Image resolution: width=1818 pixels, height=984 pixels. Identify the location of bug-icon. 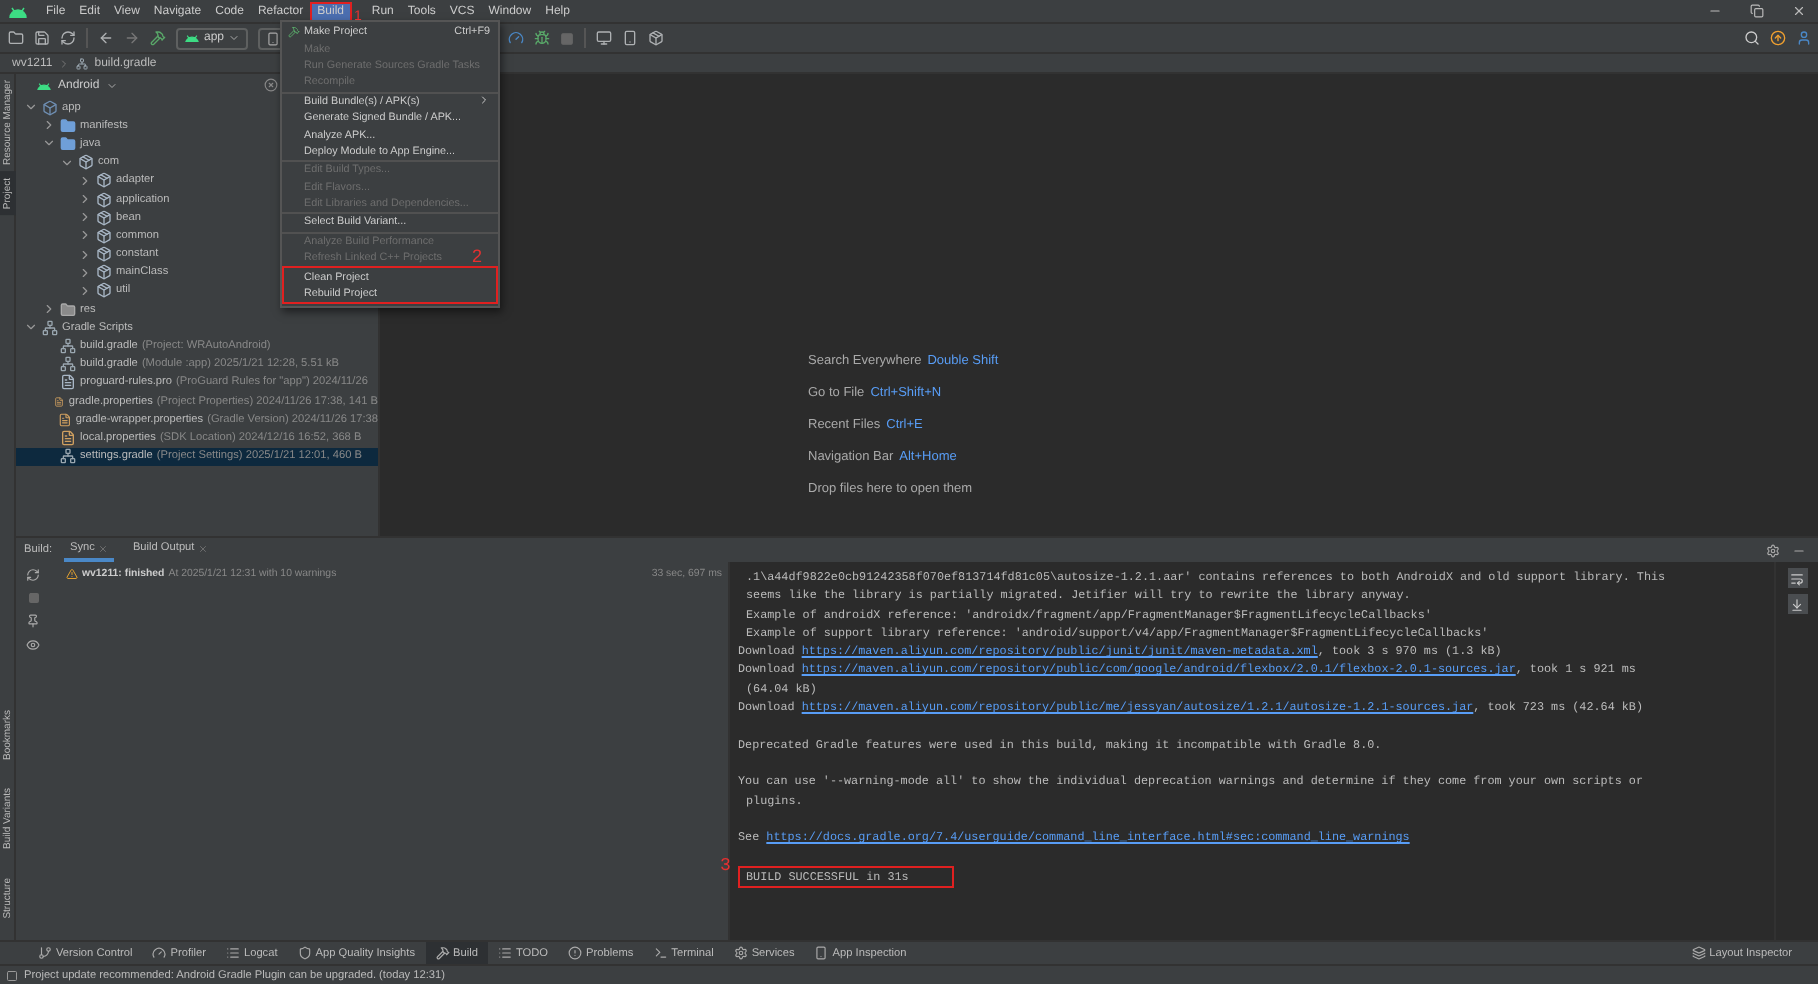
(542, 38).